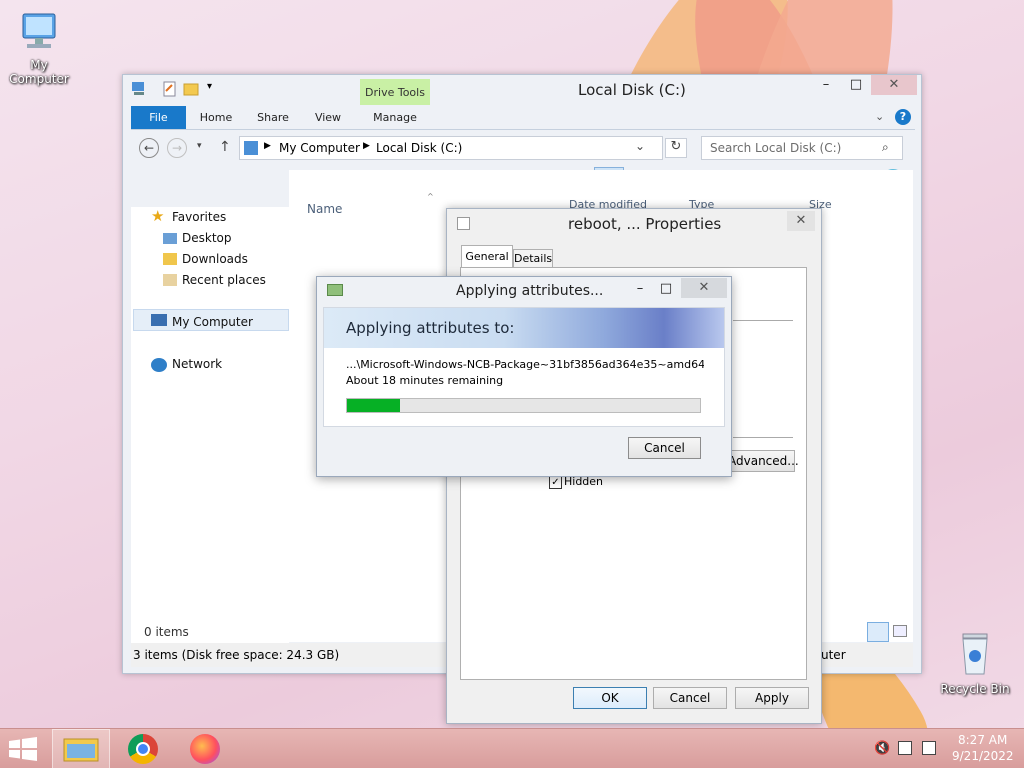 The height and width of the screenshot is (768, 1024). I want to click on taskbar: 🔇 8:27 AM 9/21/2022, so click(512, 748).